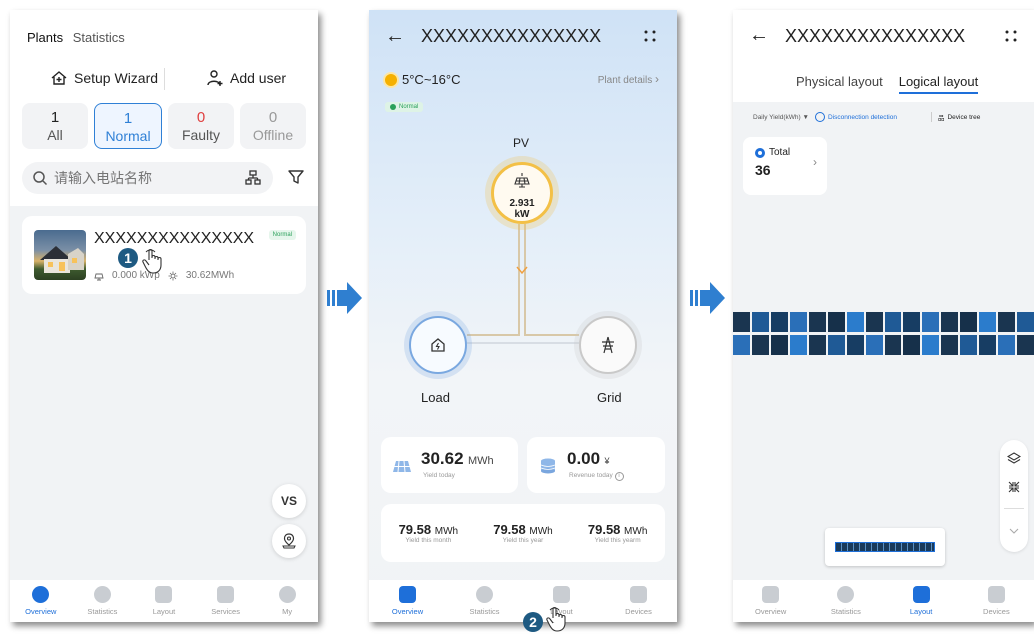 The height and width of the screenshot is (635, 1034). What do you see at coordinates (522, 193) in the screenshot?
I see `pv-node: 2.931 kW` at bounding box center [522, 193].